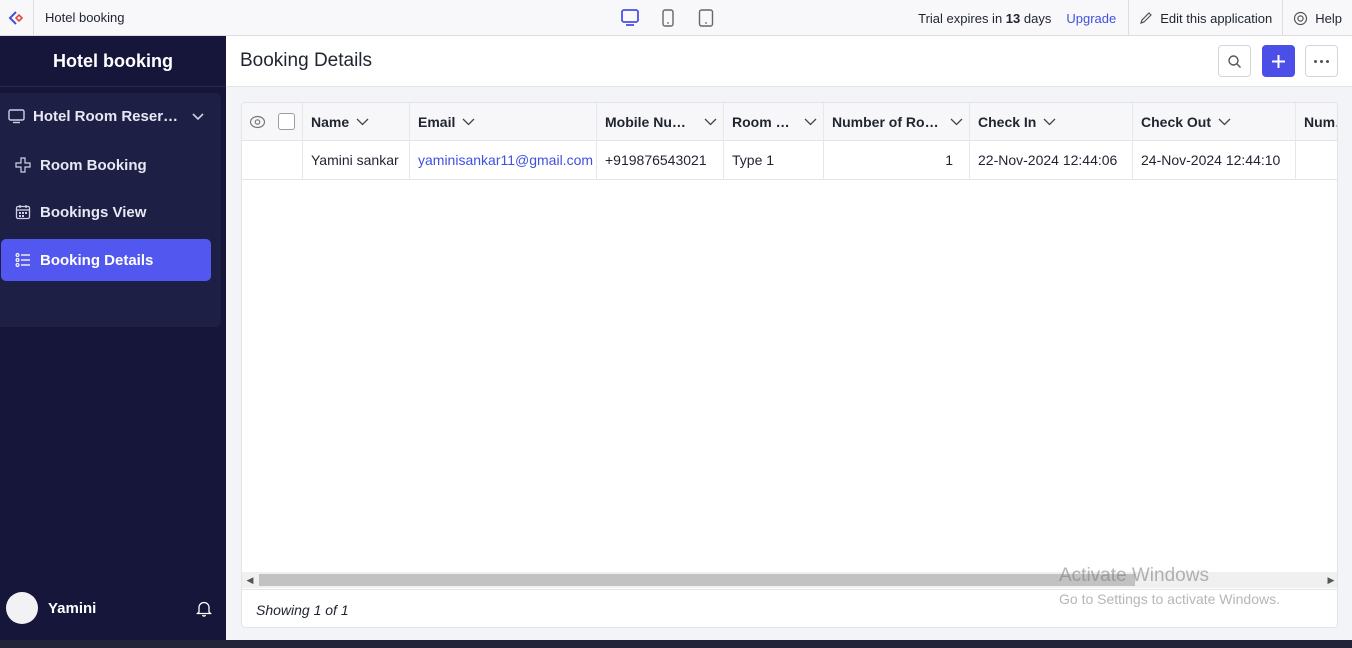 The image size is (1352, 648). I want to click on tablet-preview-button, so click(668, 18).